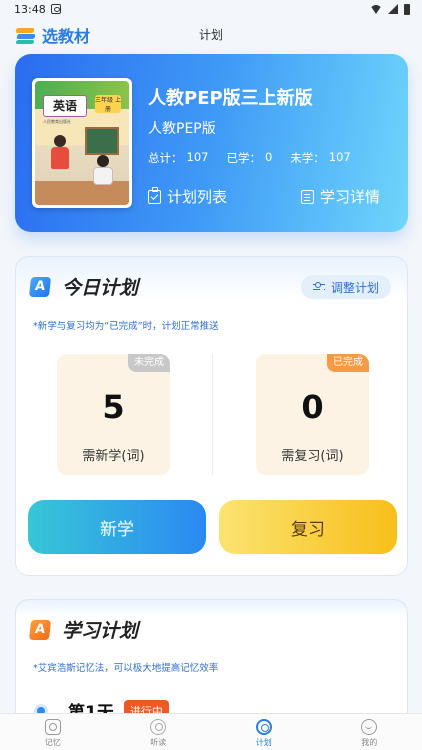 This screenshot has height=750, width=422. What do you see at coordinates (197, 197) in the screenshot?
I see `plan-list-label: 计划列表` at bounding box center [197, 197].